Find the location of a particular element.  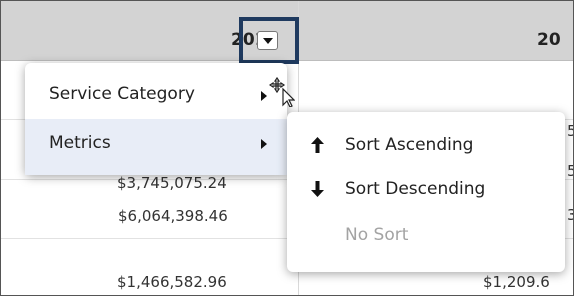

menu-item-service-category: Service Category is located at coordinates (156, 91).